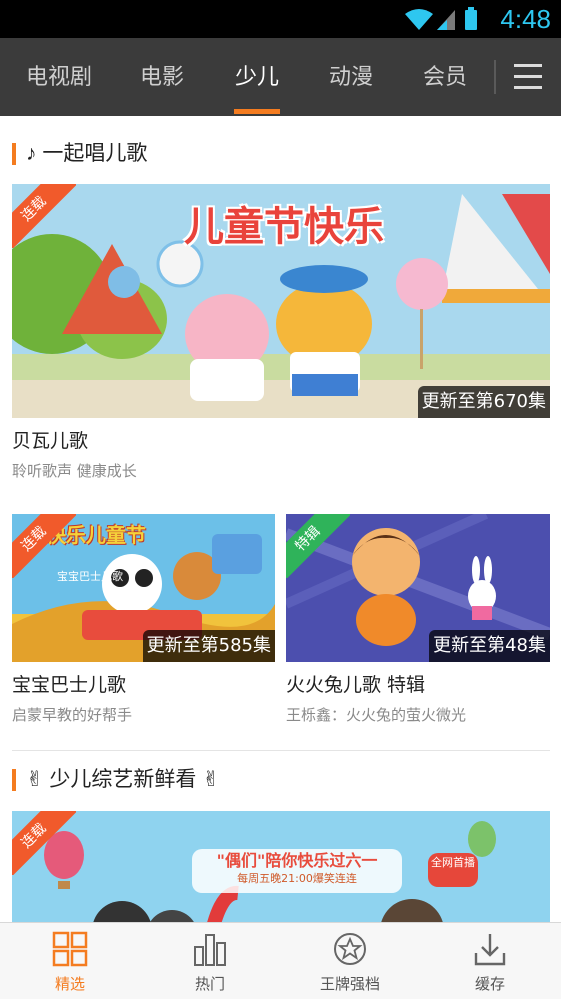 This screenshot has height=999, width=561. I want to click on tab-anime: 动漫, so click(351, 77).